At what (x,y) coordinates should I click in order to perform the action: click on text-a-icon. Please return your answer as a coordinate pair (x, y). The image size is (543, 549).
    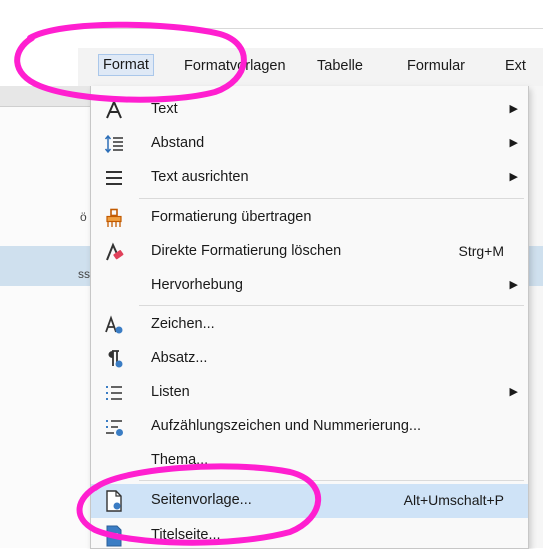
    Looking at the image, I should click on (114, 110).